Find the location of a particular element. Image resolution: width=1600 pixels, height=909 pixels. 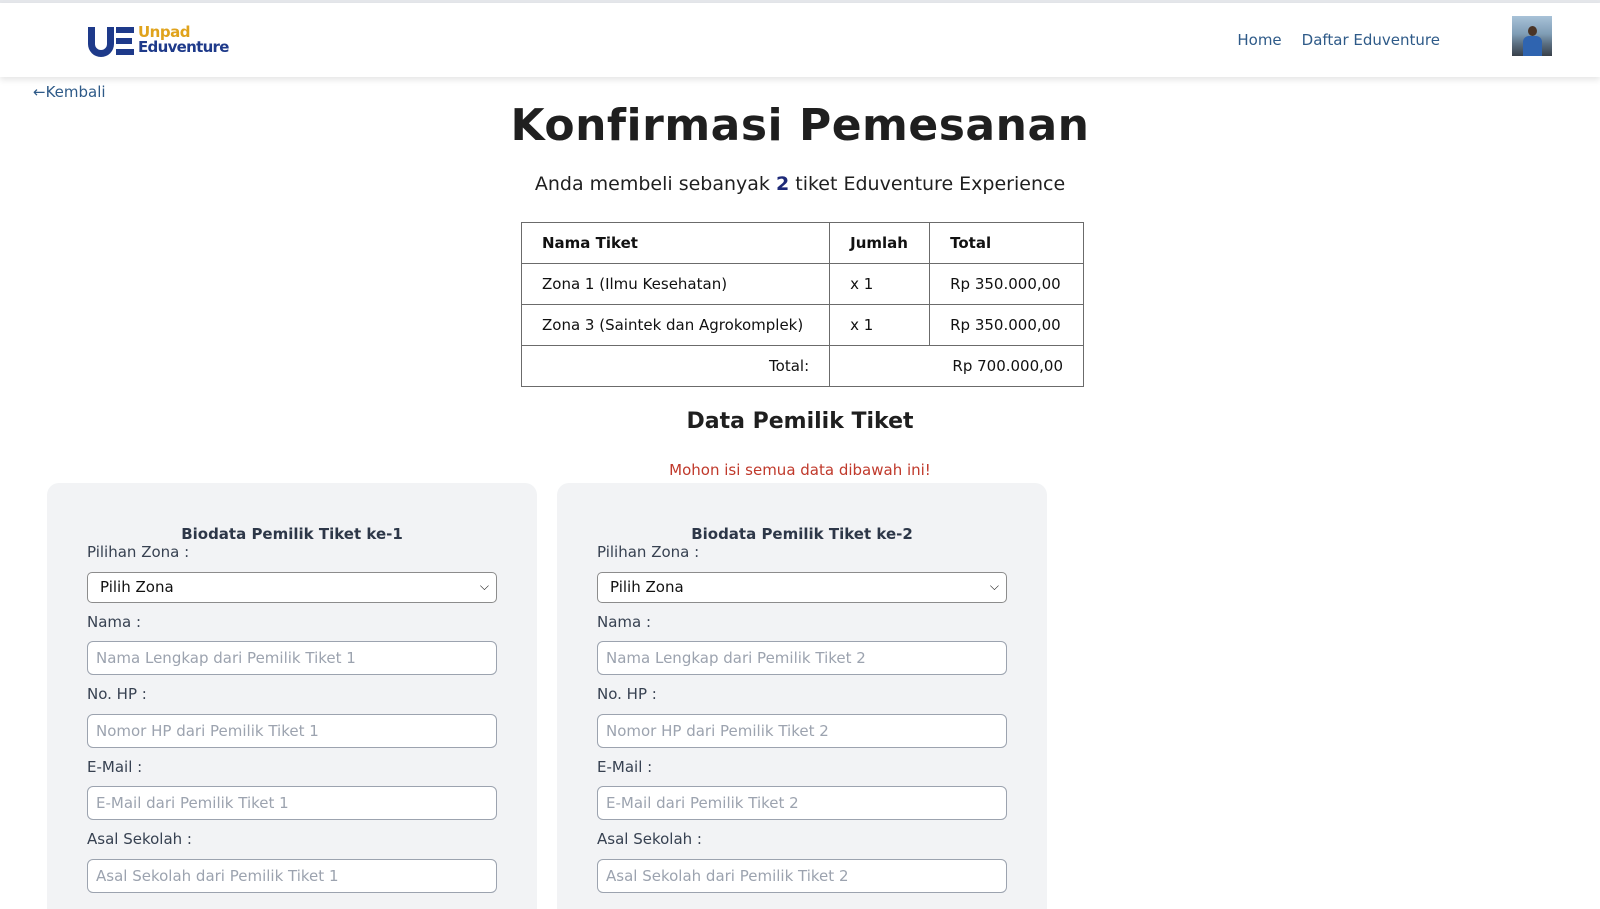

nav-daftar-eduventure-link: Daftar Eduventure is located at coordinates (1371, 40).